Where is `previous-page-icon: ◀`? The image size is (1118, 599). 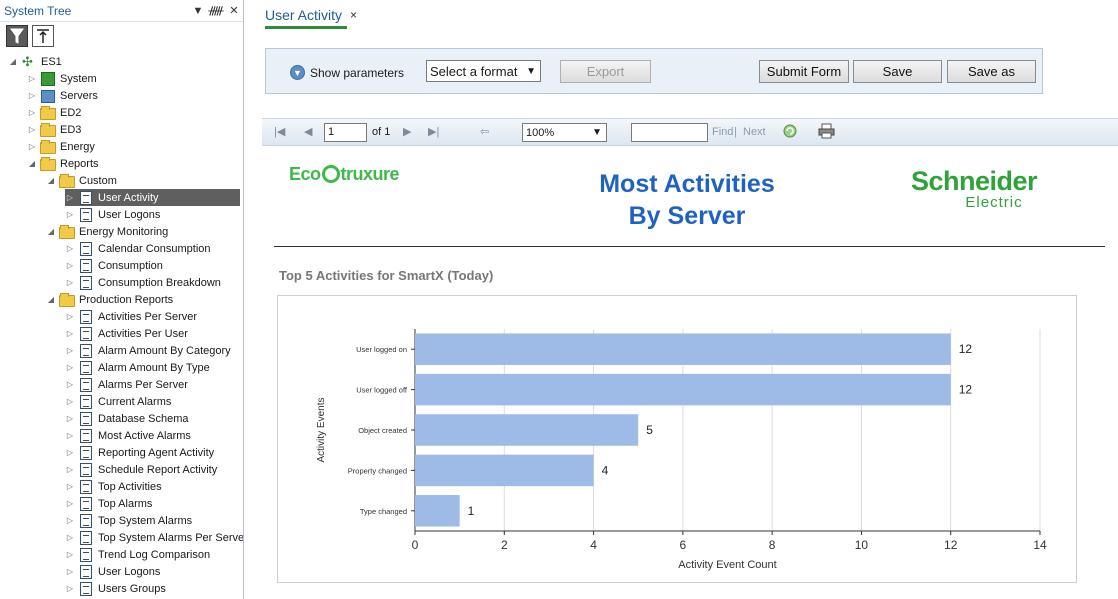
previous-page-icon: ◀ is located at coordinates (308, 131).